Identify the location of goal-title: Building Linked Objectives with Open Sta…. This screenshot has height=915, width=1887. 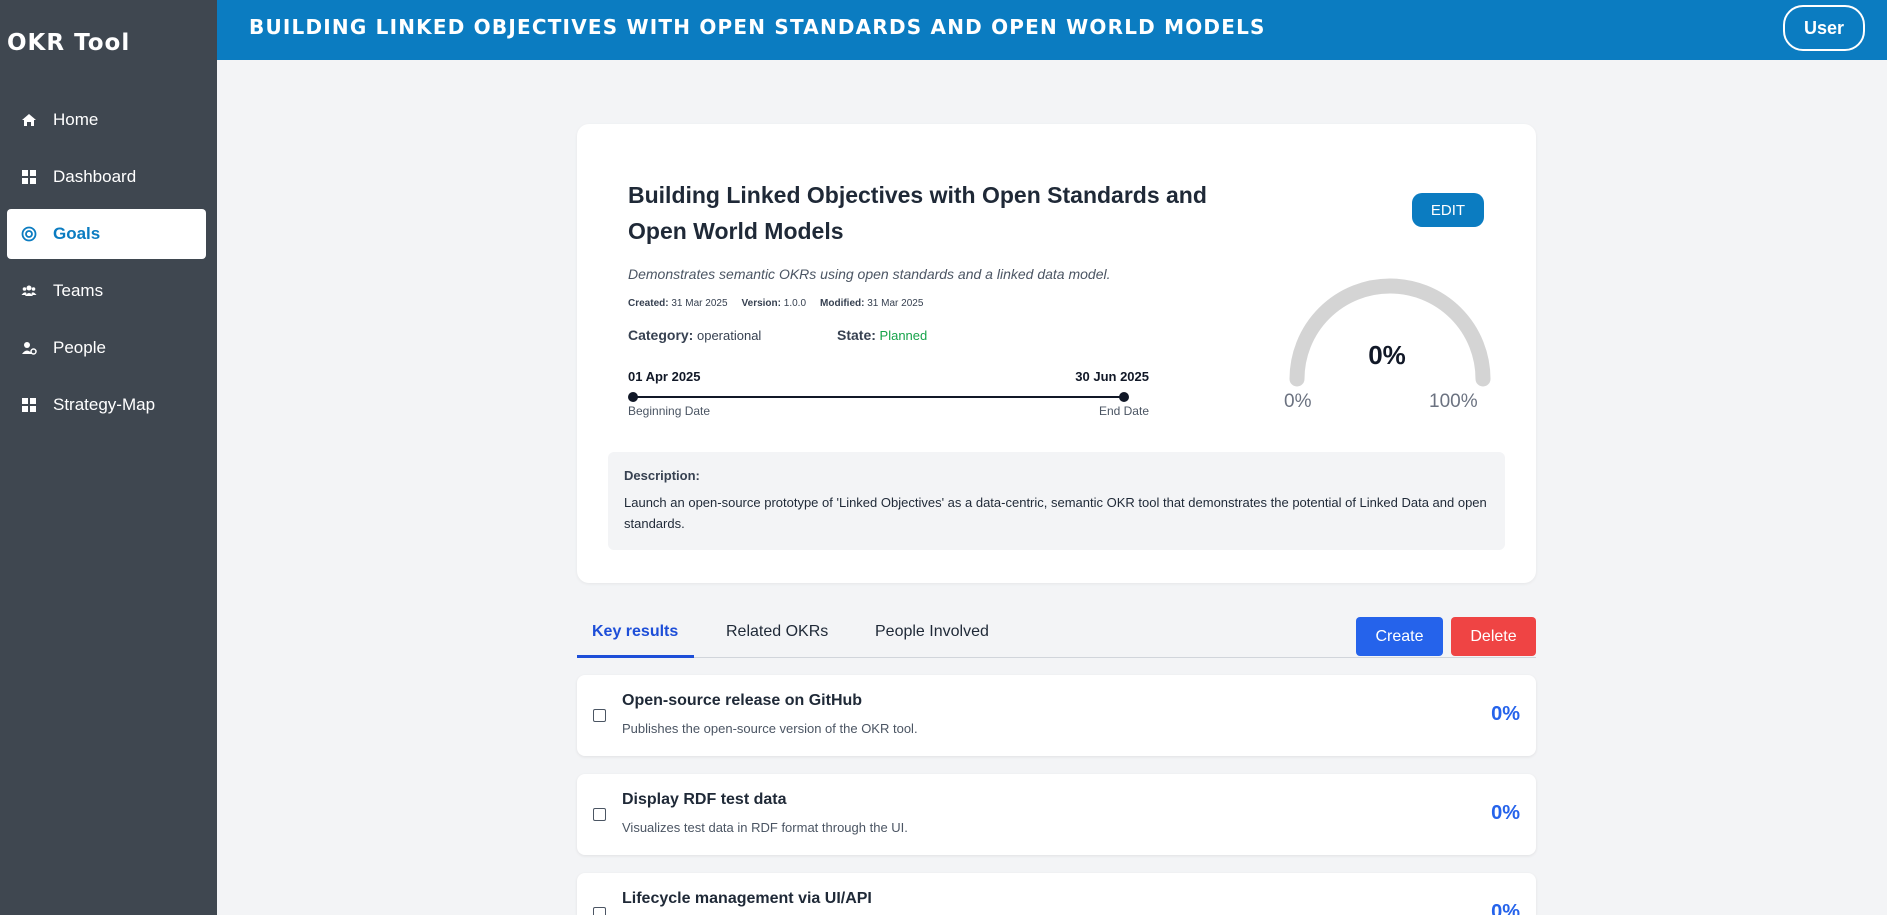
(917, 213).